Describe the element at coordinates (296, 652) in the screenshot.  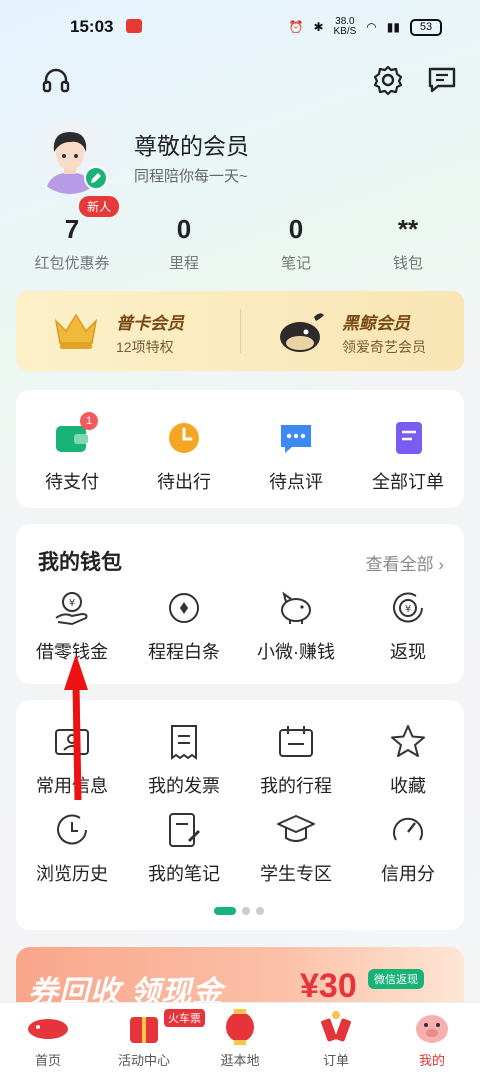
I see `wallet-item-label: 小微·赚钱` at that location.